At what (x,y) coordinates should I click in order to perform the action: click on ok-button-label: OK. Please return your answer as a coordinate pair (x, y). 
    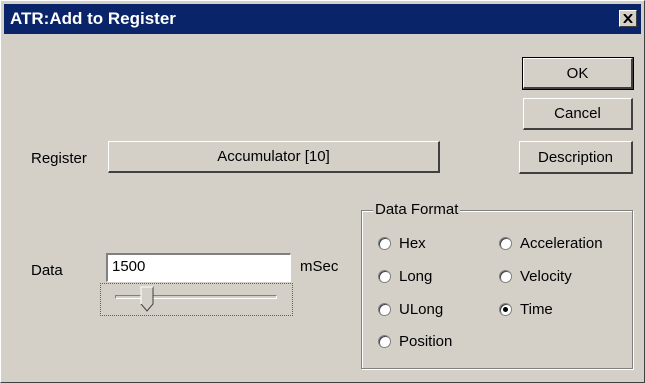
    Looking at the image, I should click on (577, 73).